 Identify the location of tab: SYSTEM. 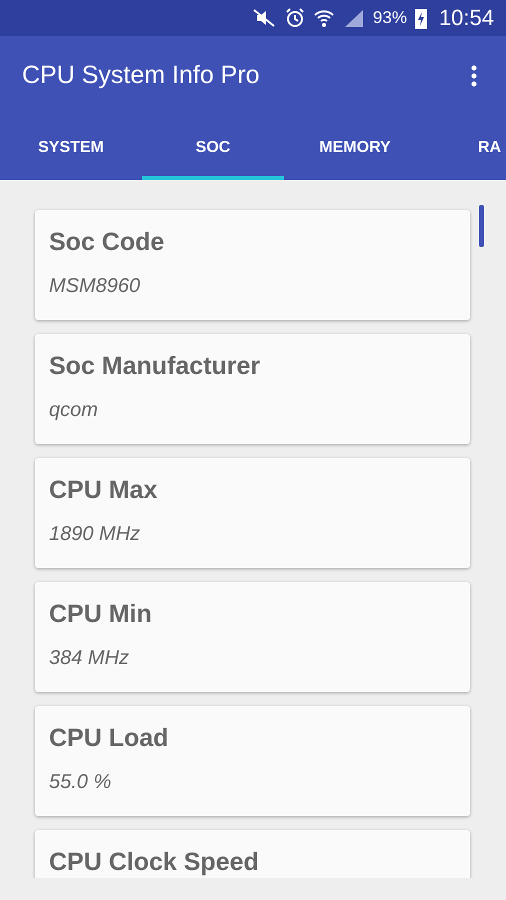
(71, 147).